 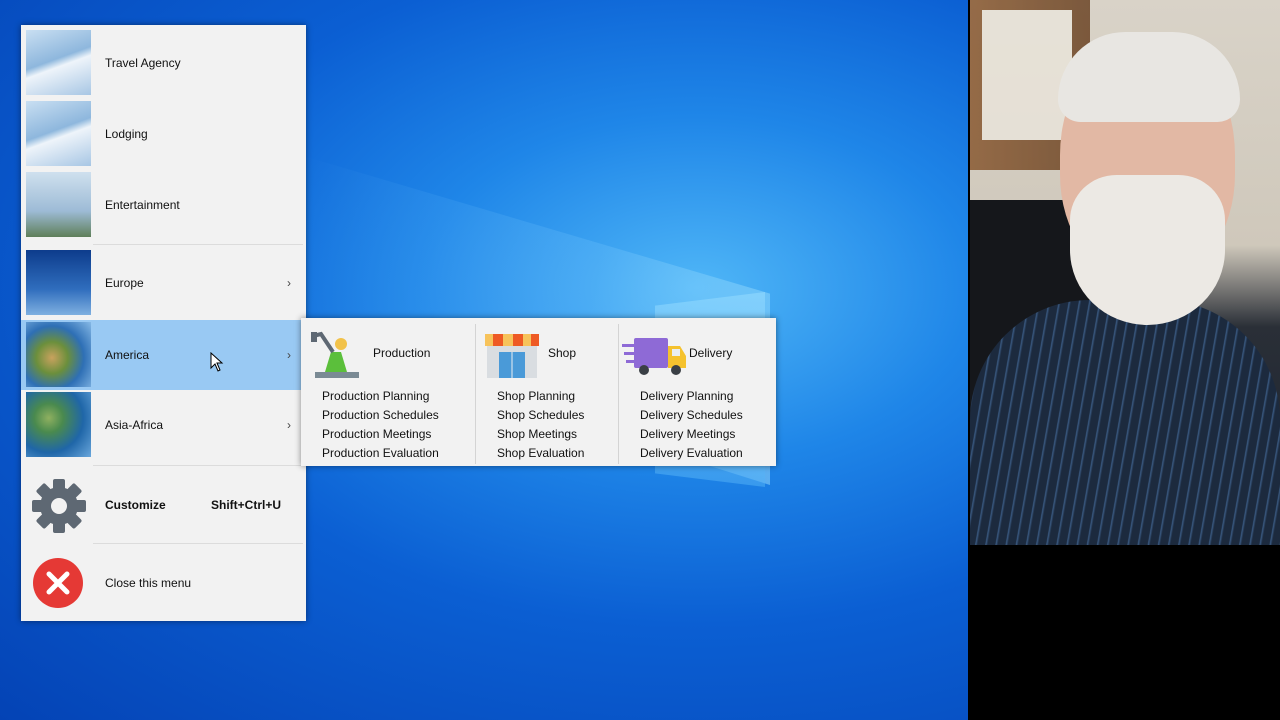 I want to click on submenu-entry: Shop Meetings, so click(x=537, y=434).